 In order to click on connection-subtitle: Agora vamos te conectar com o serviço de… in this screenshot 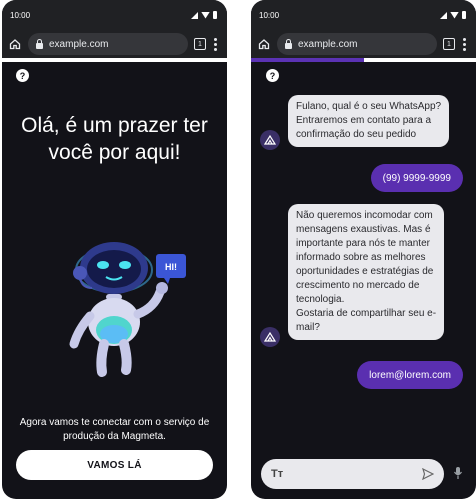, I will do `click(114, 430)`.